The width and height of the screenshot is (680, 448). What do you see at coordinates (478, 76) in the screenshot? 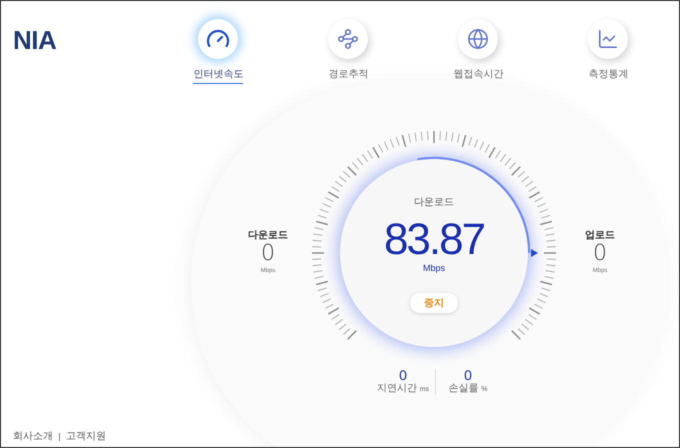
I see `tab: 웹접속시간` at bounding box center [478, 76].